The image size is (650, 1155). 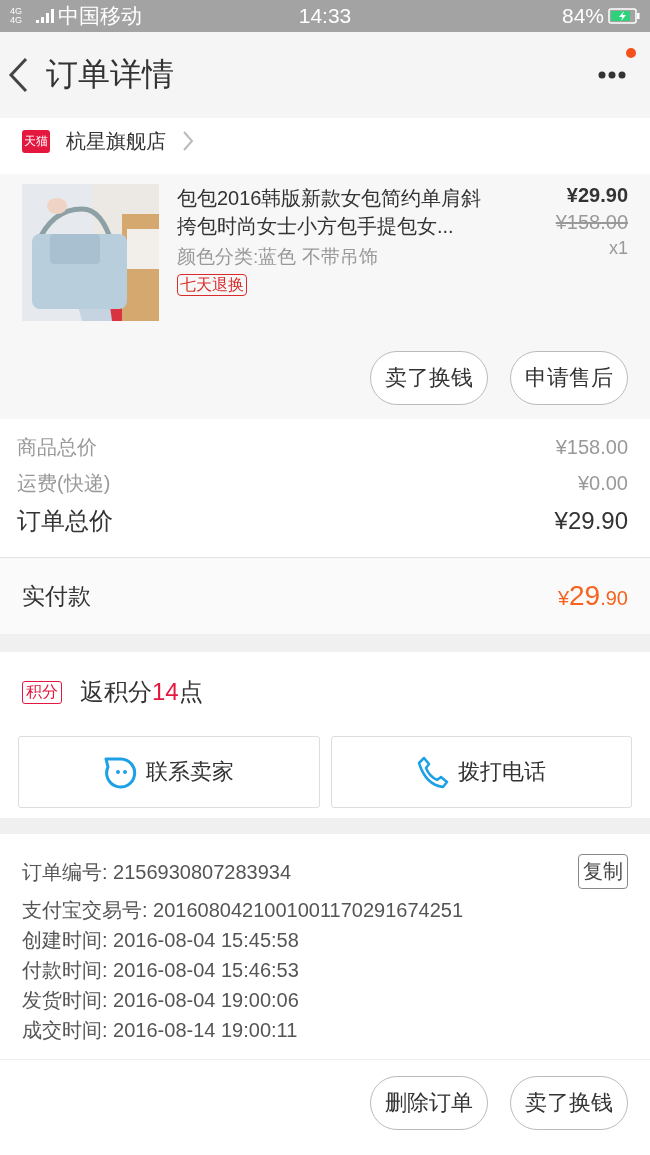 I want to click on network-label: 4G 4G, so click(x=16, y=16).